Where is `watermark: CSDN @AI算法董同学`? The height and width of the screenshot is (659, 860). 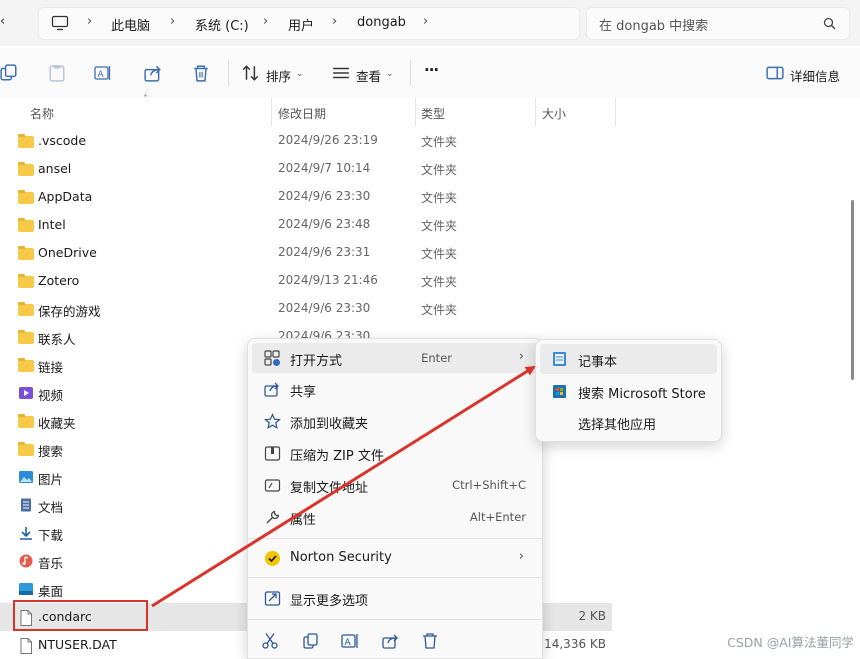 watermark: CSDN @AI算法董同学 is located at coordinates (790, 642).